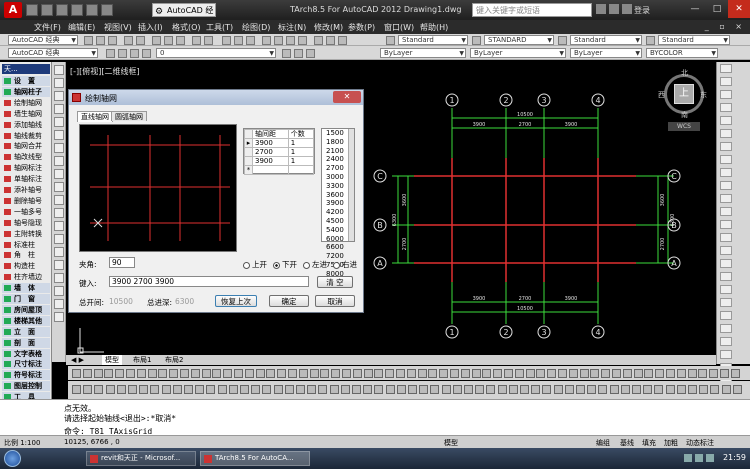 This screenshot has height=469, width=750. I want to click on line-icon, so click(59, 278).